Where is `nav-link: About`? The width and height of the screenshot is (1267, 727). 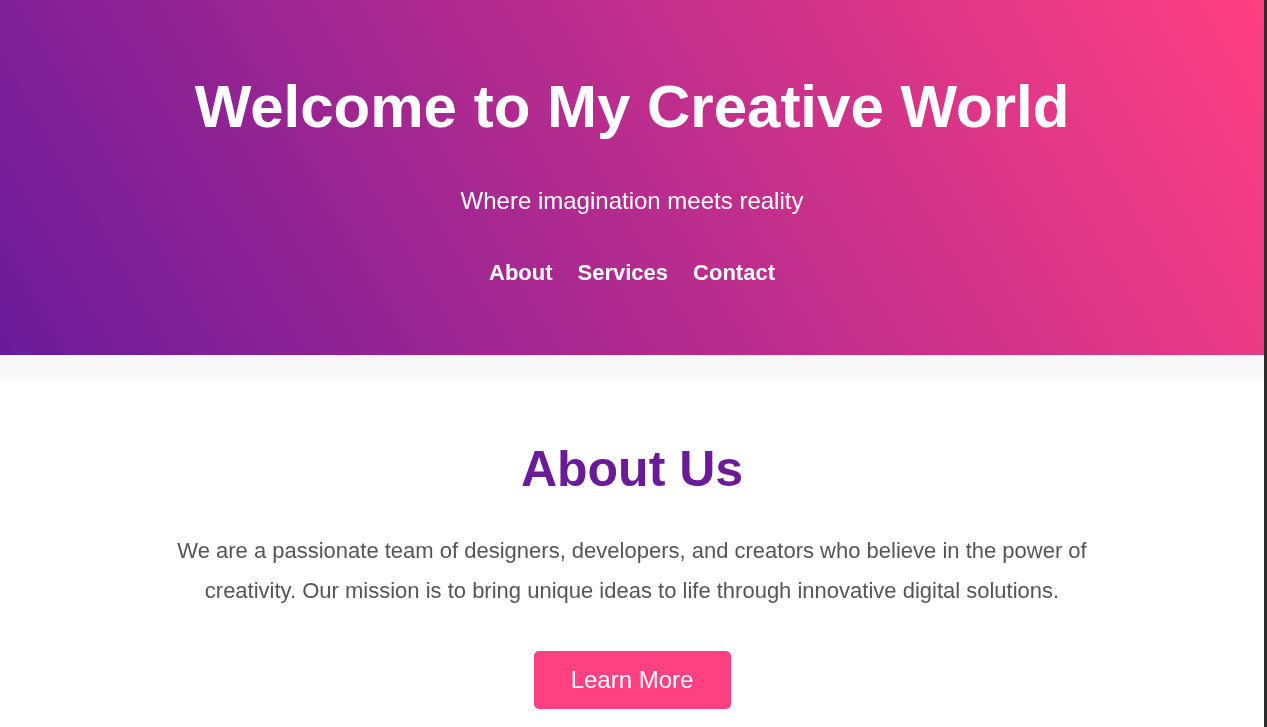
nav-link: About is located at coordinates (521, 273).